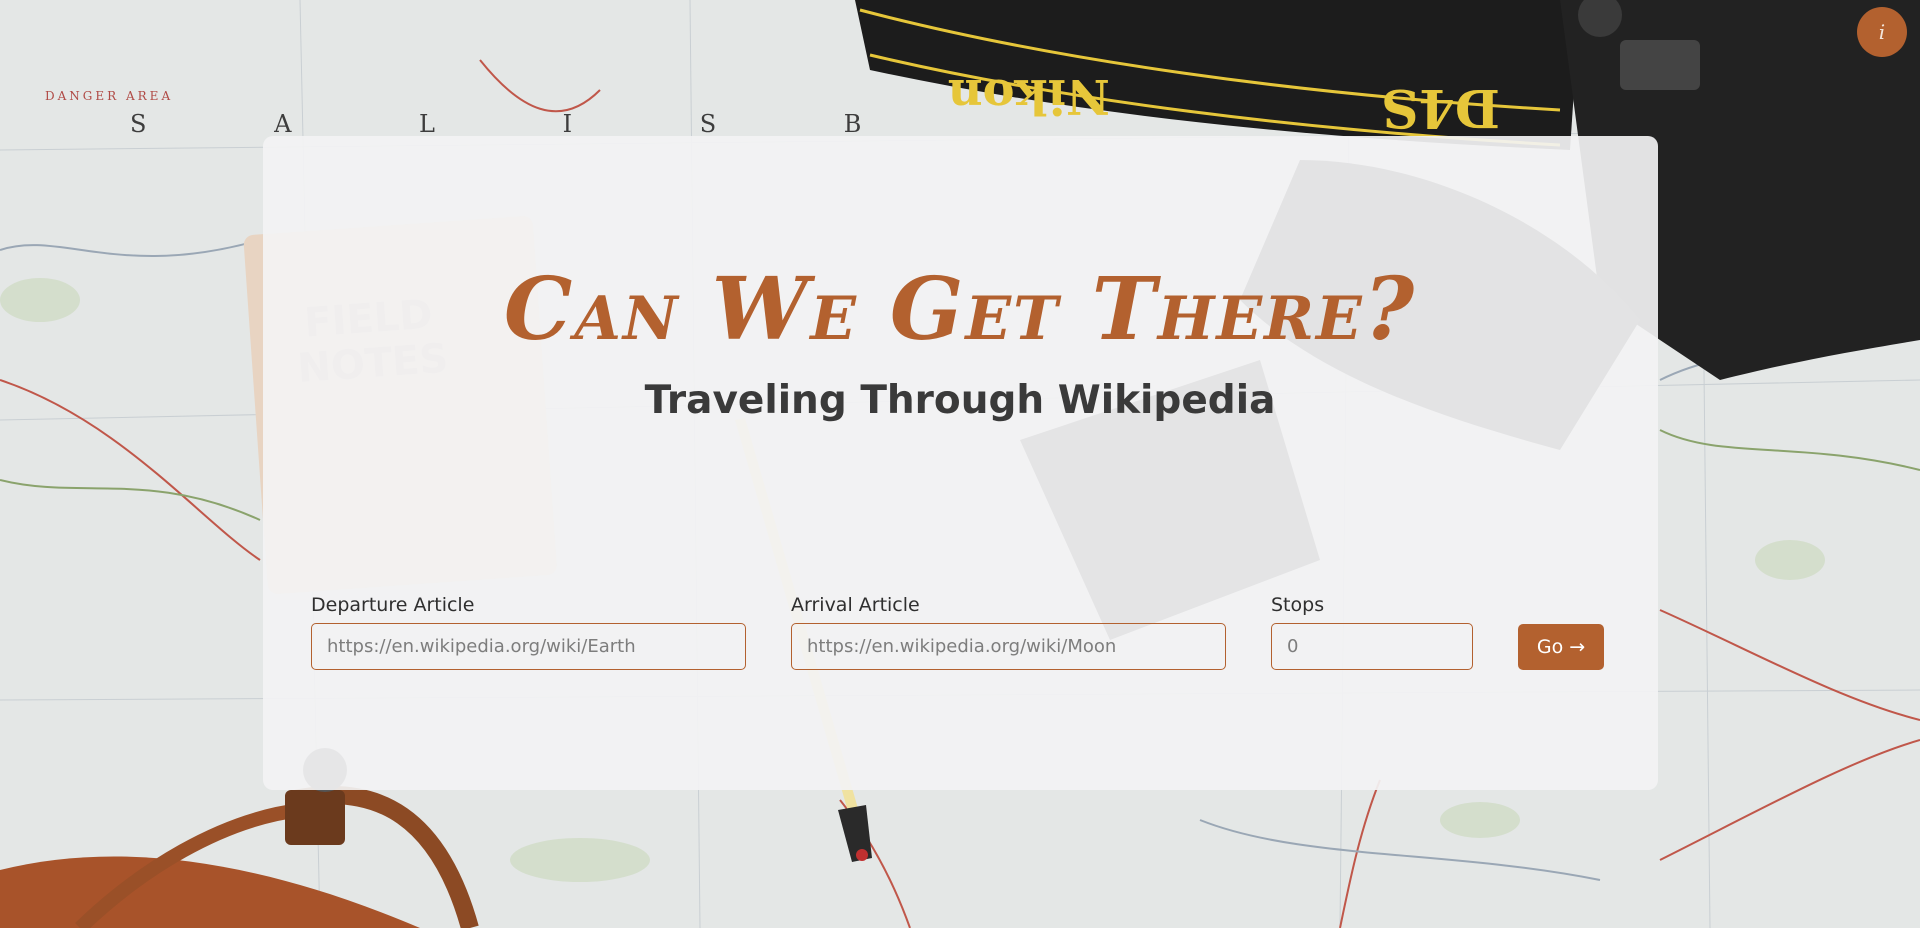 The width and height of the screenshot is (1920, 928). Describe the element at coordinates (1440, 107) in the screenshot. I see `svg-text: D4S` at that location.